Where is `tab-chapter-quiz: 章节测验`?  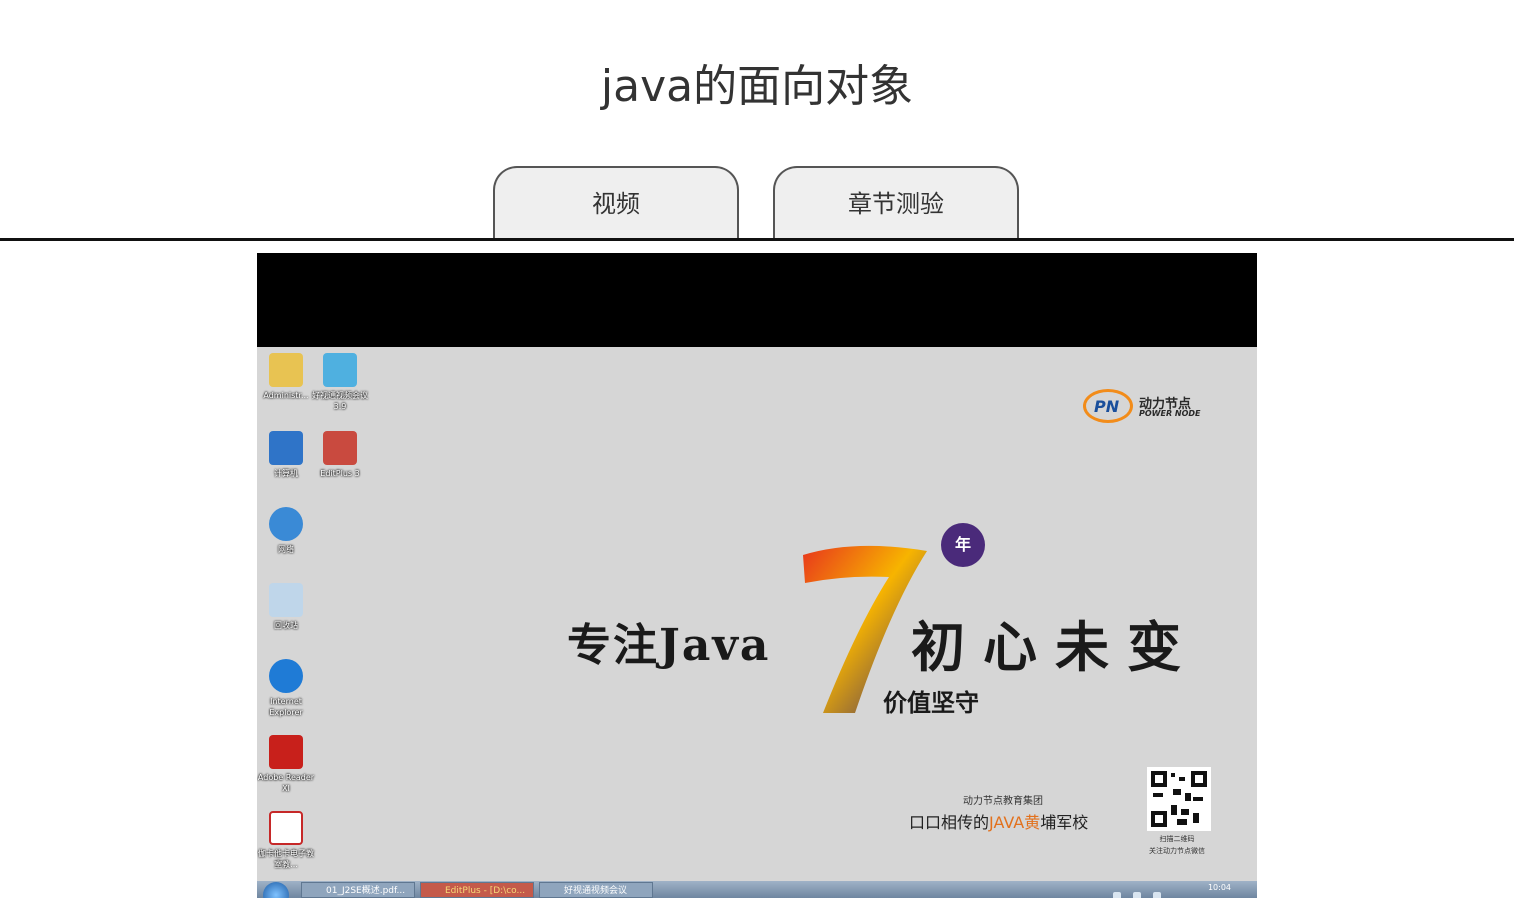 tab-chapter-quiz: 章节测验 is located at coordinates (896, 202).